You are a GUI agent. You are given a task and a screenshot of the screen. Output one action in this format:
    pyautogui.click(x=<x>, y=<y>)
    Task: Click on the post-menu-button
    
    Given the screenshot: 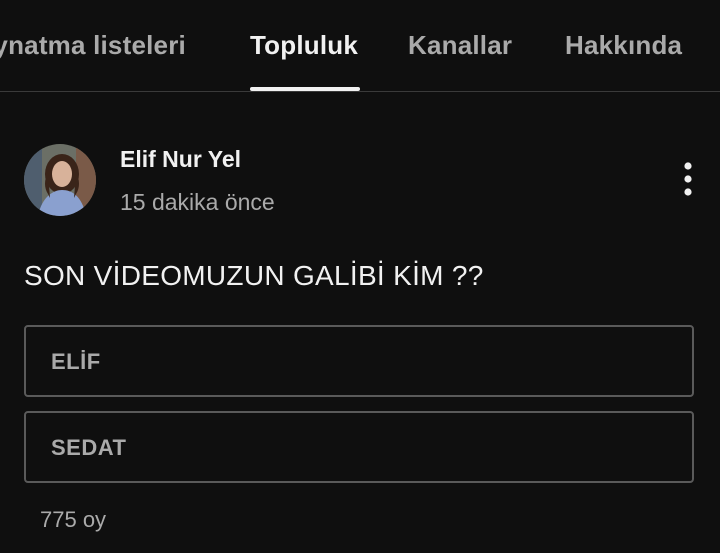 What is the action you would take?
    pyautogui.click(x=688, y=180)
    